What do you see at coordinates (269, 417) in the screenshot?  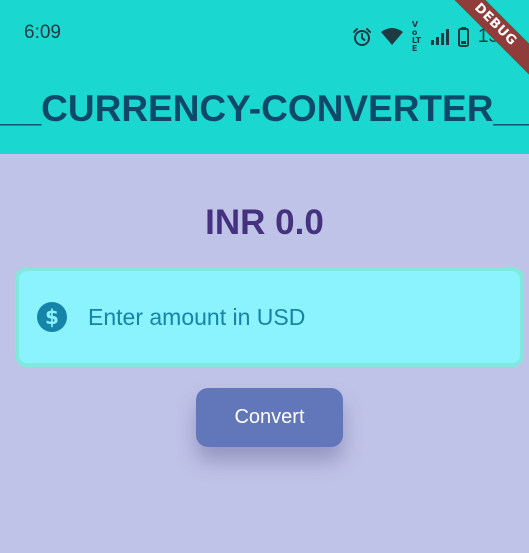 I see `convert-button: Convert` at bounding box center [269, 417].